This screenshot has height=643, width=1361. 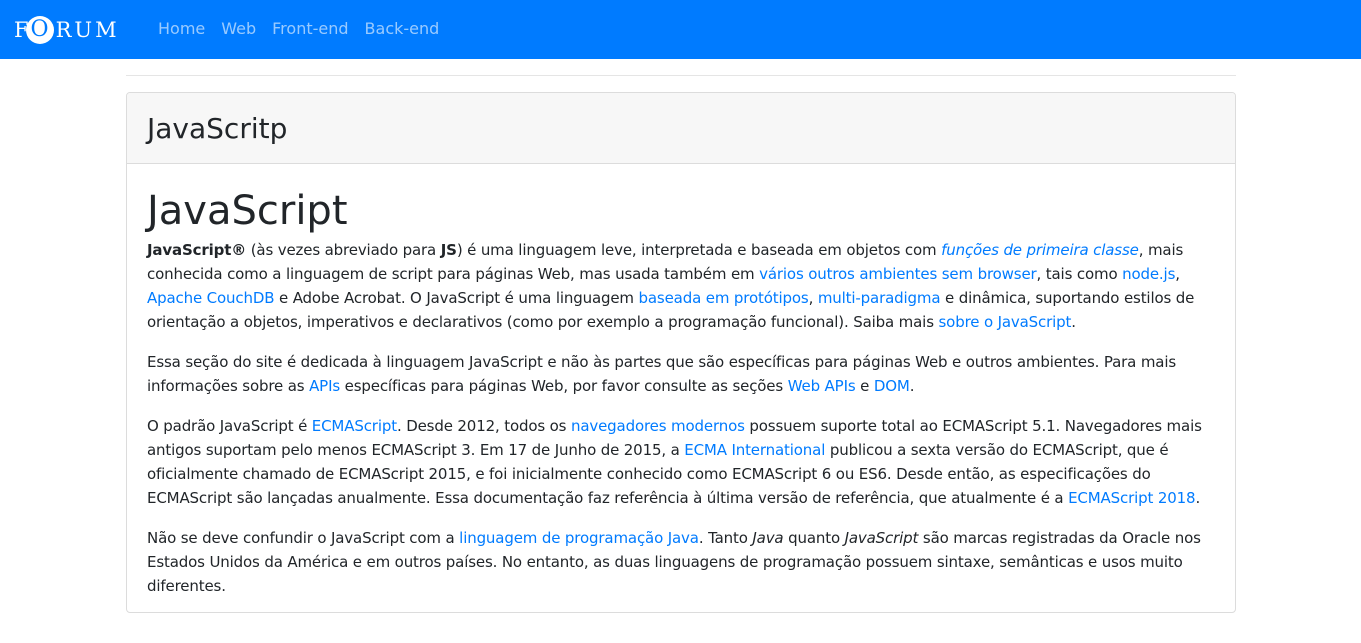 I want to click on bold-js: JS, so click(x=448, y=250).